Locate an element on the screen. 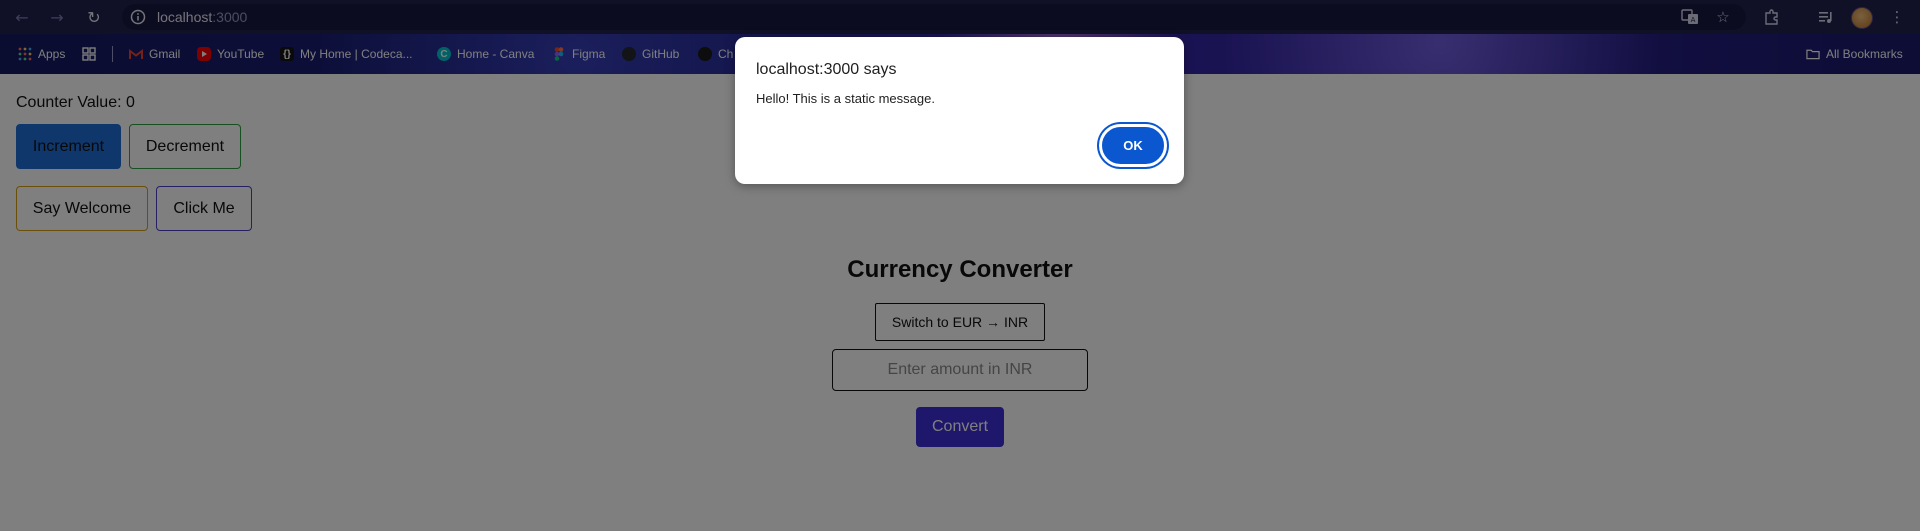 This screenshot has height=531, width=1920. dialog-message: Hello! This is a static message. is located at coordinates (845, 98).